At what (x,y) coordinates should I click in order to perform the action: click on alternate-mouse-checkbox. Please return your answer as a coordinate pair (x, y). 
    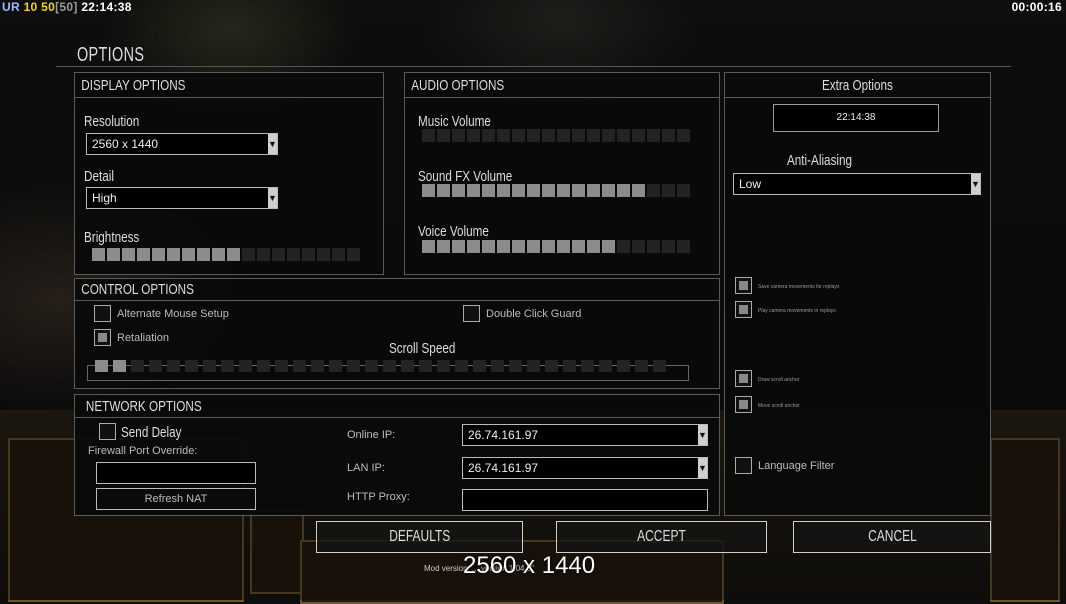
    Looking at the image, I should click on (102, 313).